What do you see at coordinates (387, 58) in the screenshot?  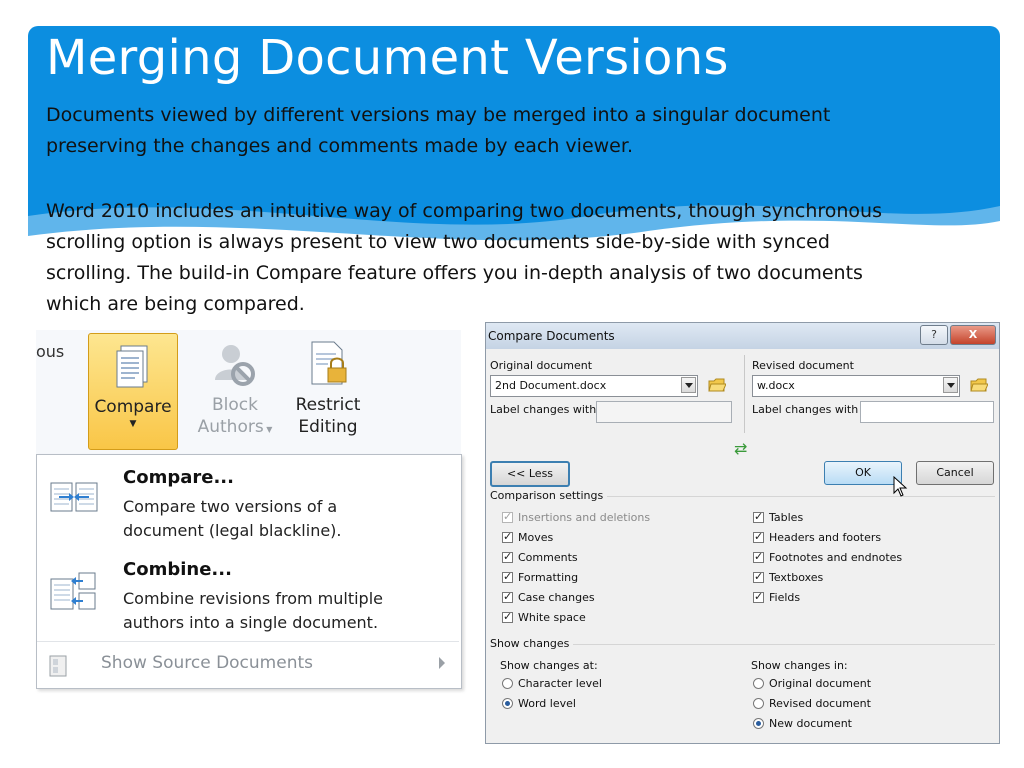 I see `slide-title: Merging Document Versions` at bounding box center [387, 58].